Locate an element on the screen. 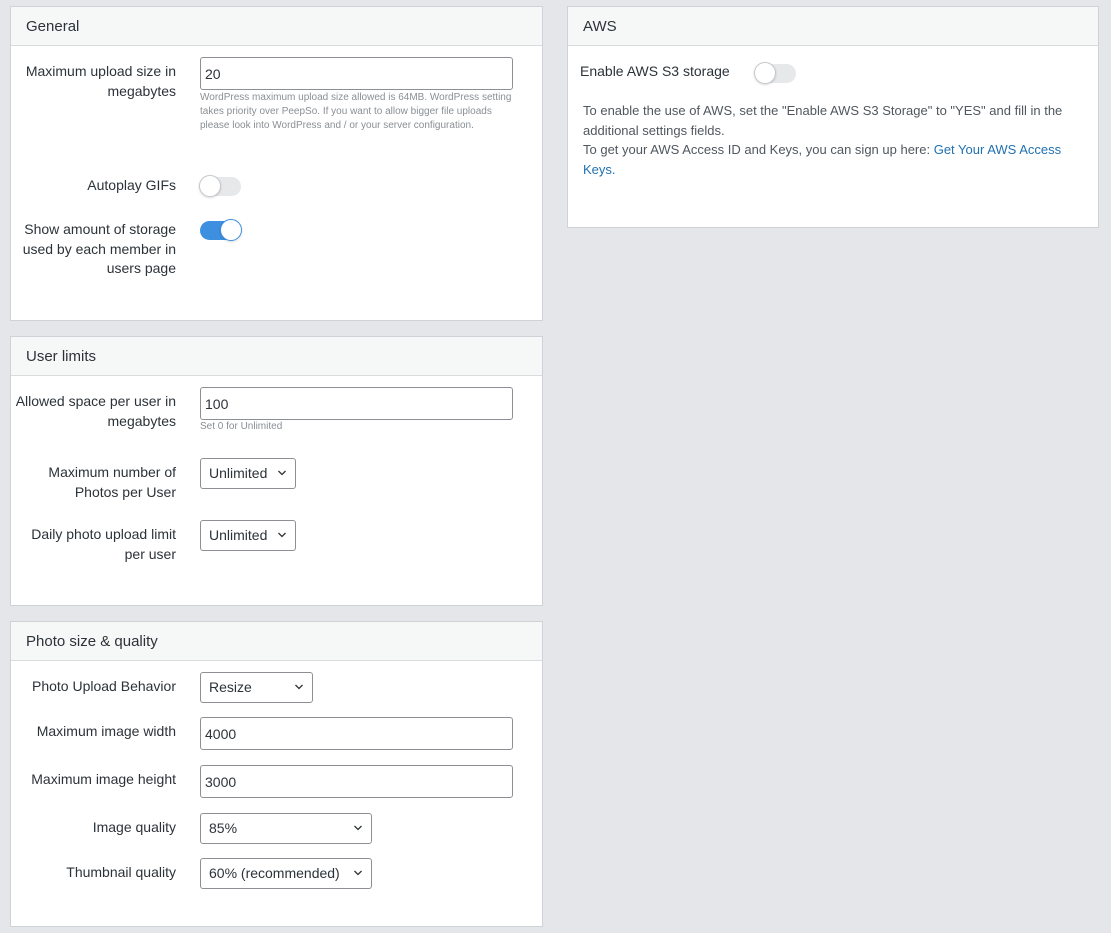 Image resolution: width=1111 pixels, height=933 pixels. daily-limit-select-value: Unlimited is located at coordinates (238, 535).